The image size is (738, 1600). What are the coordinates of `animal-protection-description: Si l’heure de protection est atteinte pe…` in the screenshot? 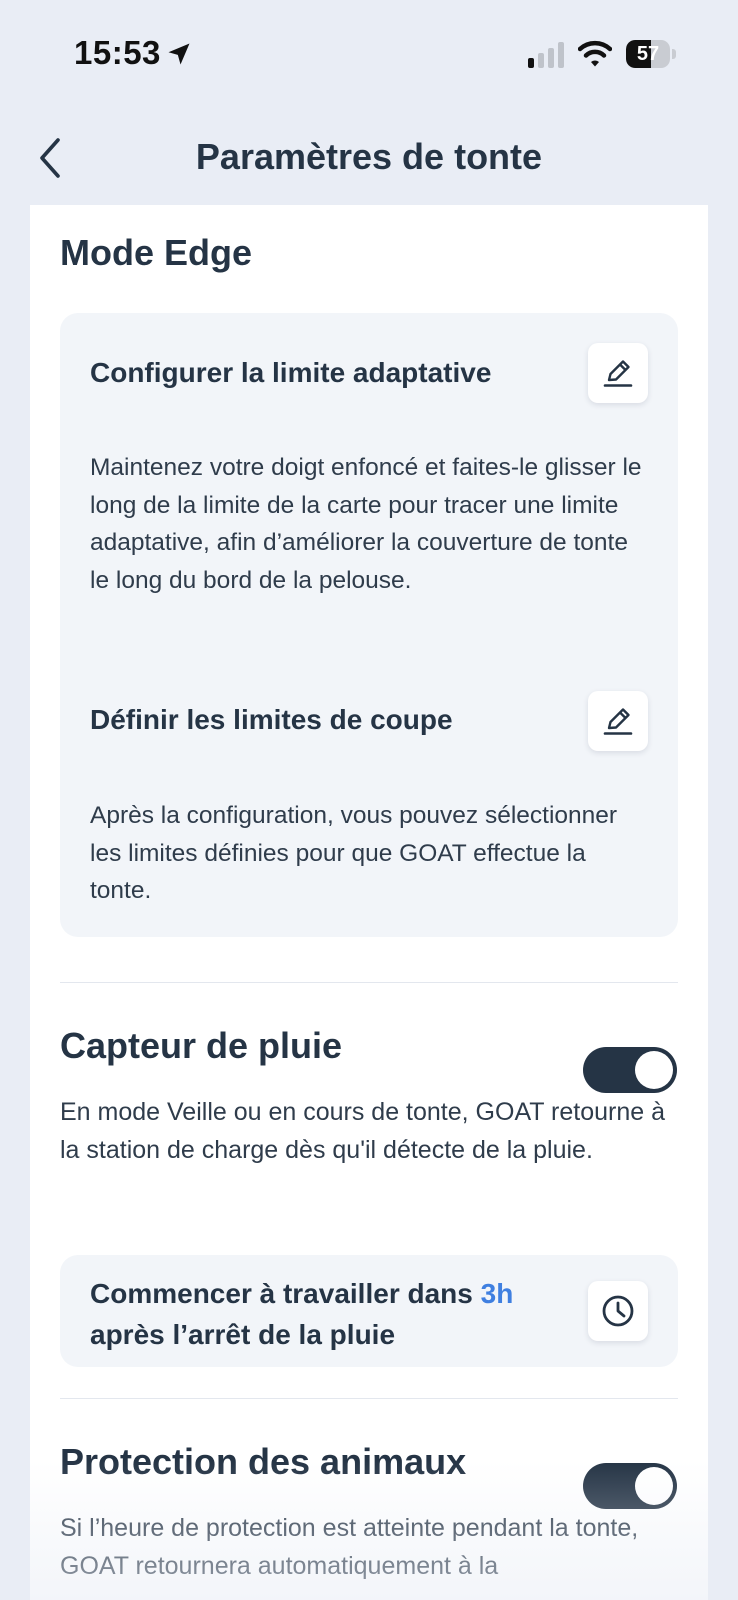 It's located at (349, 1547).